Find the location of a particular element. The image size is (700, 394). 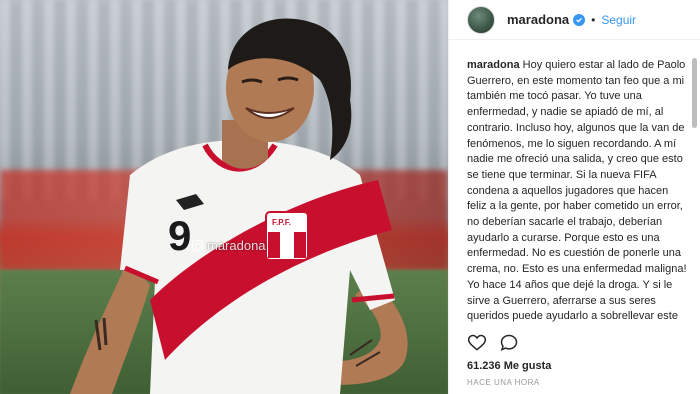

post-header: maradona • Seguir is located at coordinates (574, 20).